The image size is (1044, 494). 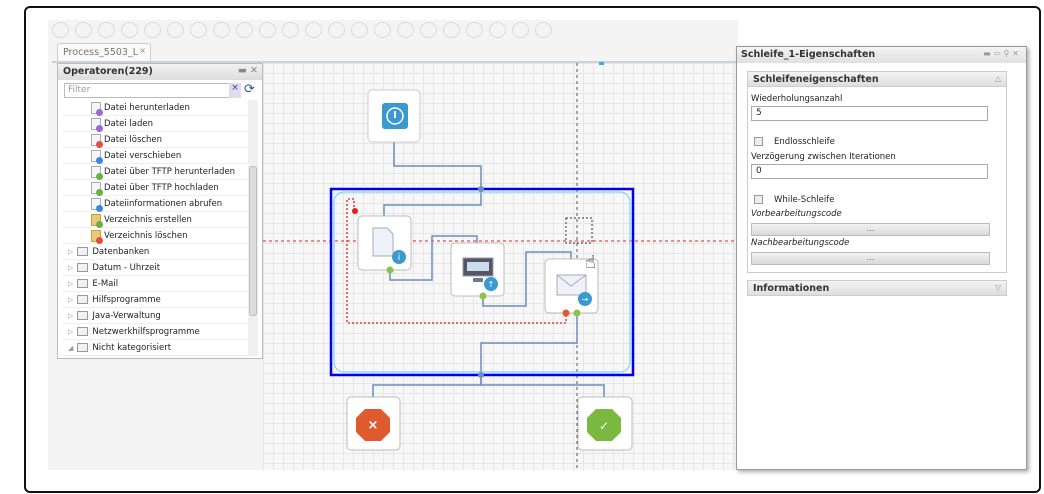 I want to click on endless-loop-checkbox, so click(x=758, y=141).